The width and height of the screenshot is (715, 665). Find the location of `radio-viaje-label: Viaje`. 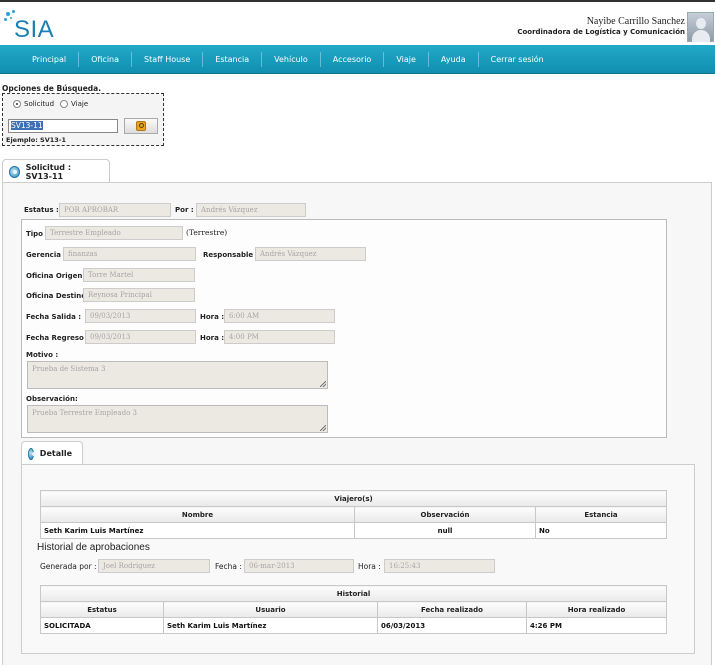

radio-viaje-label: Viaje is located at coordinates (79, 104).